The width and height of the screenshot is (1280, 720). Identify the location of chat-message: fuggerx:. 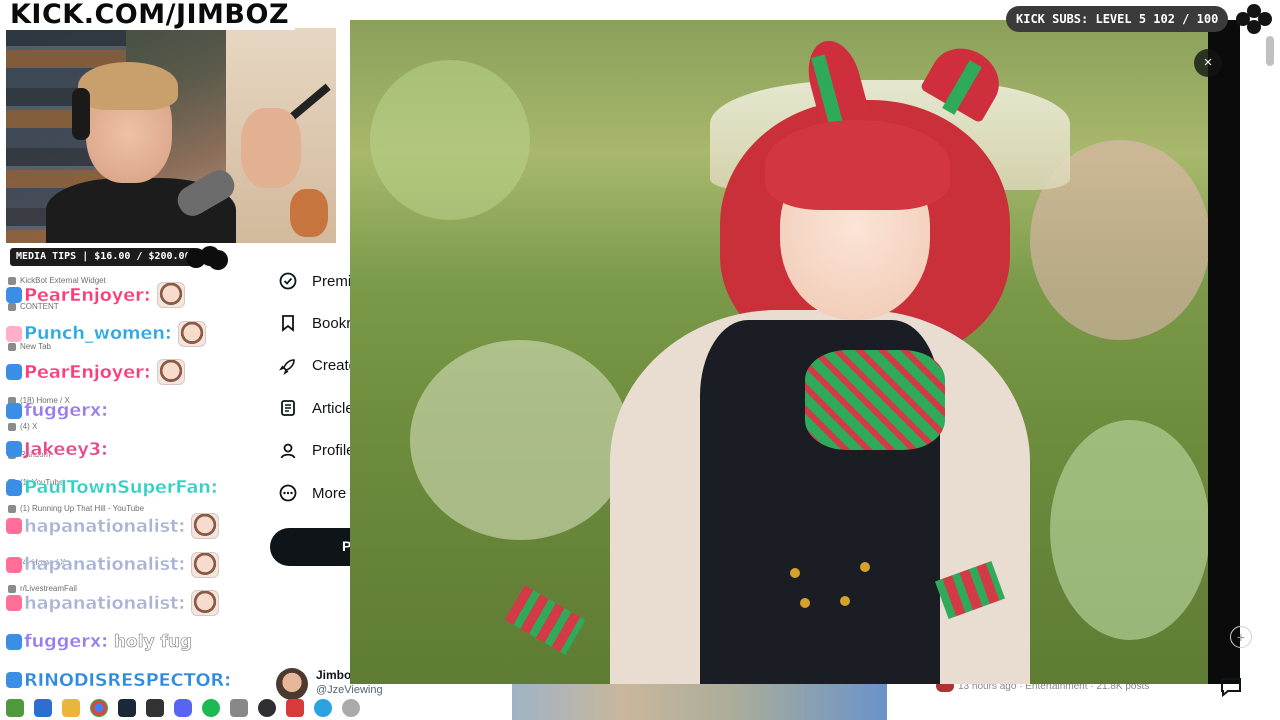
(57, 411).